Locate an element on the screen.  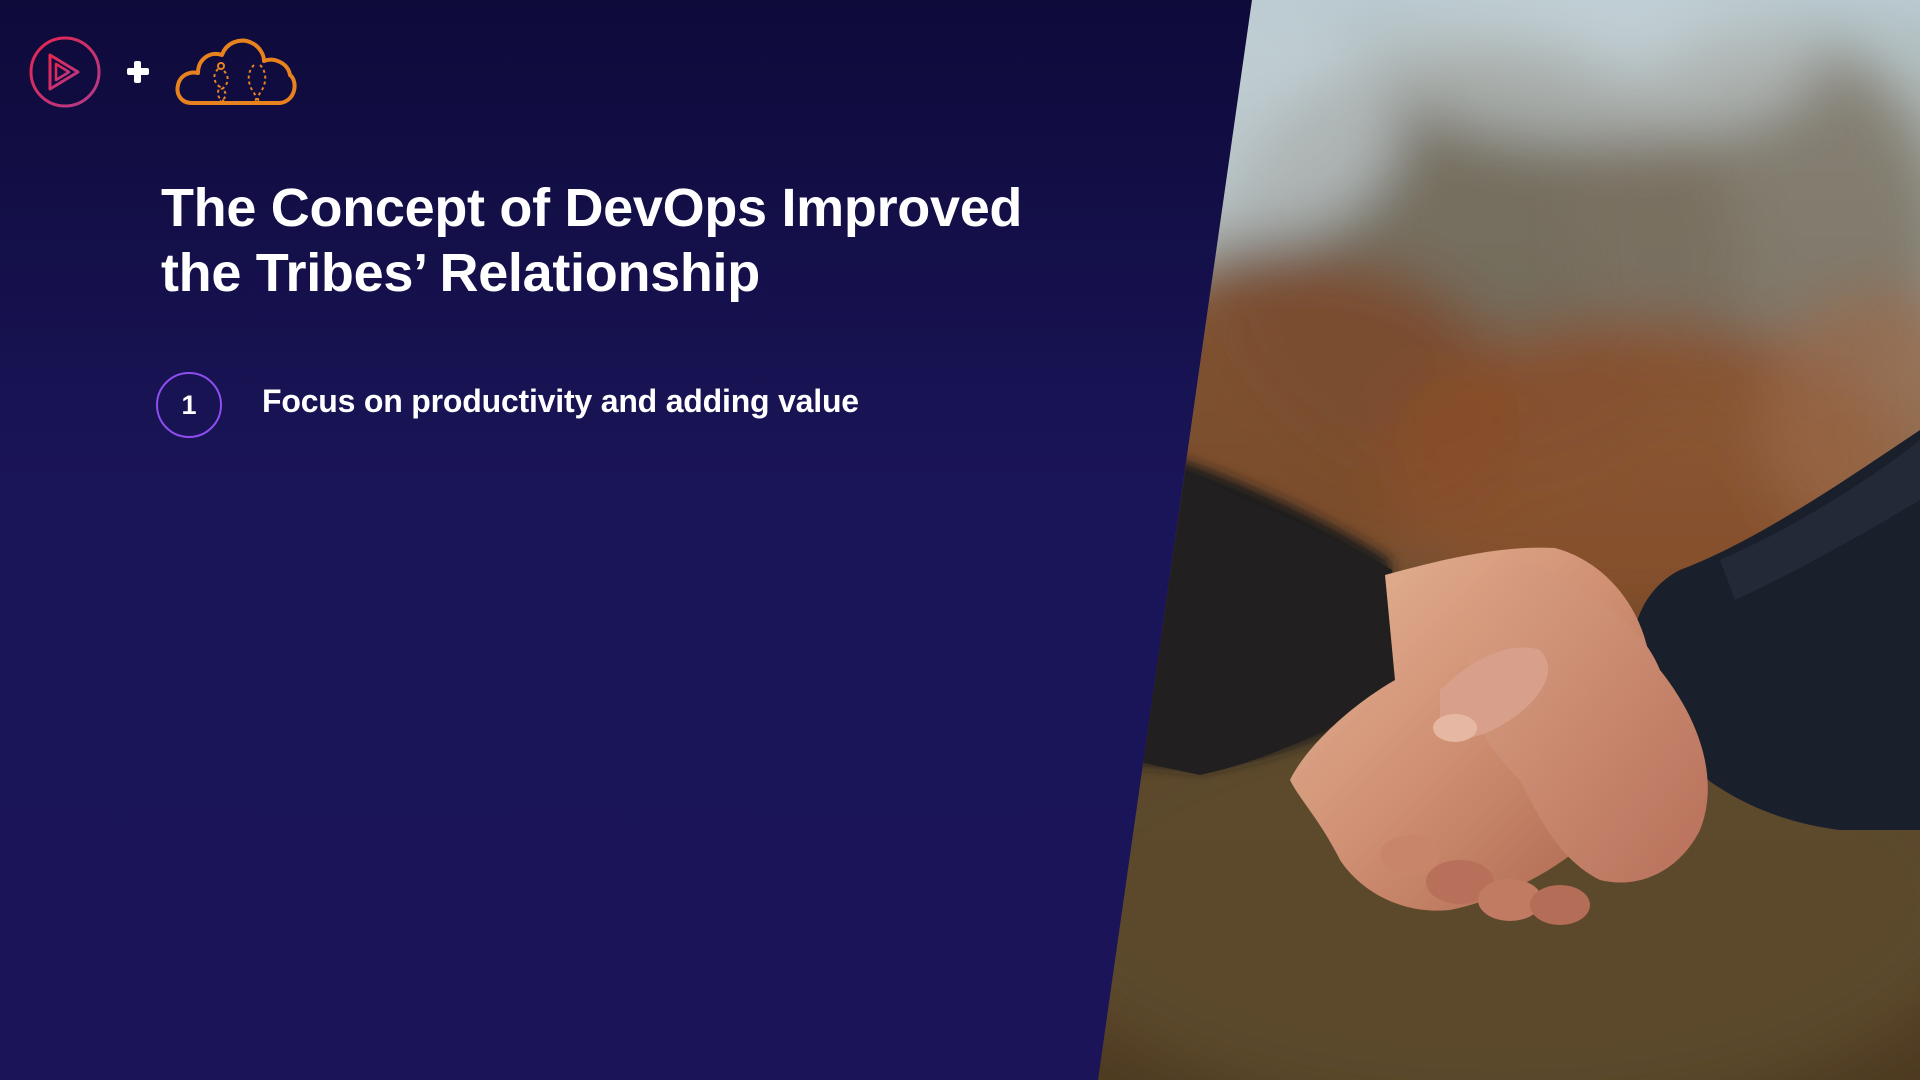
list-item-text: Focus on productivity and adding value is located at coordinates (560, 401).